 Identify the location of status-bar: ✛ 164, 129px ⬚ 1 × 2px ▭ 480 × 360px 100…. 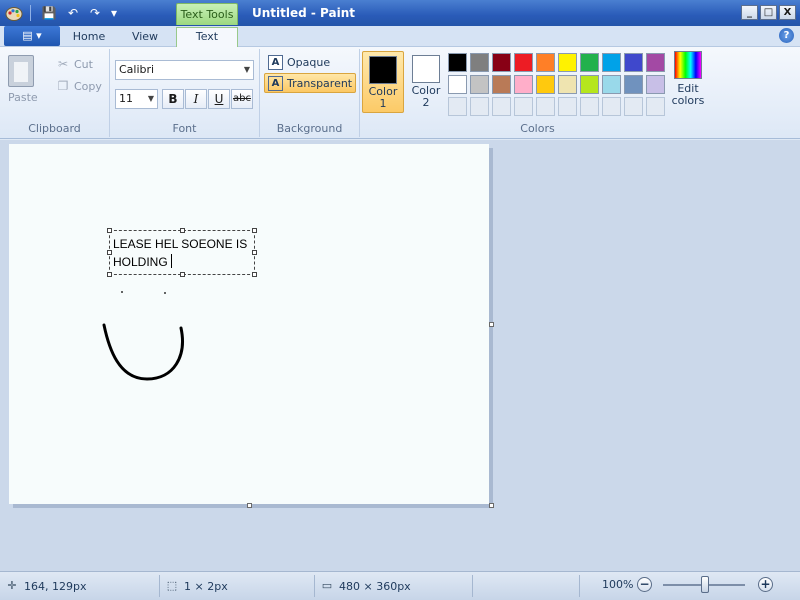
(400, 585).